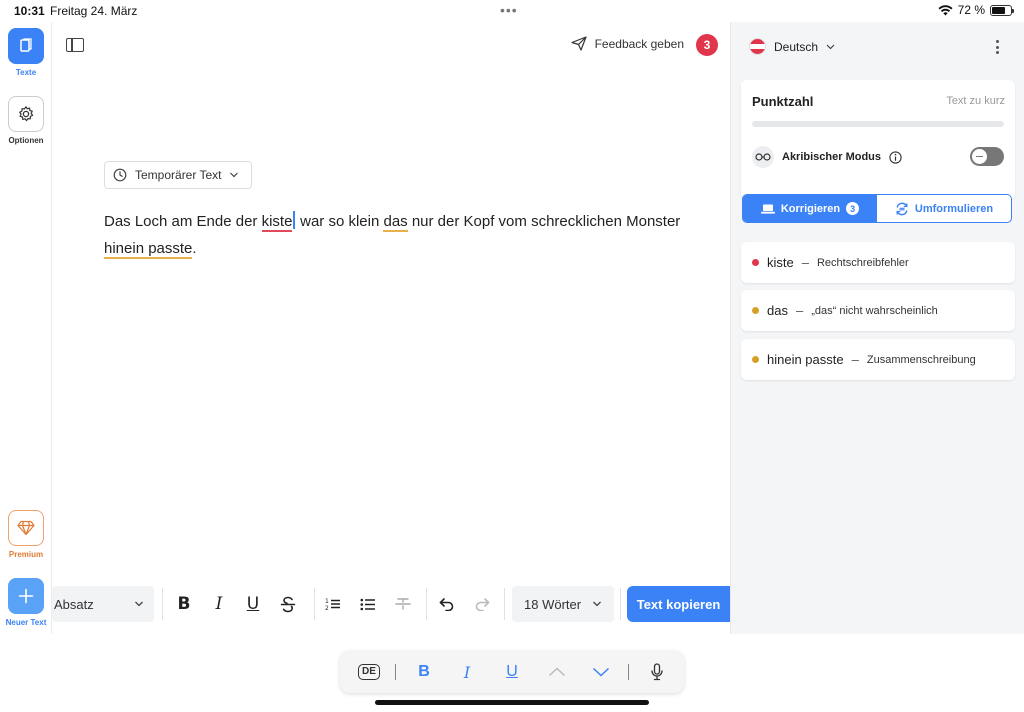 The height and width of the screenshot is (712, 1024). I want to click on bold-icon: B, so click(184, 604).